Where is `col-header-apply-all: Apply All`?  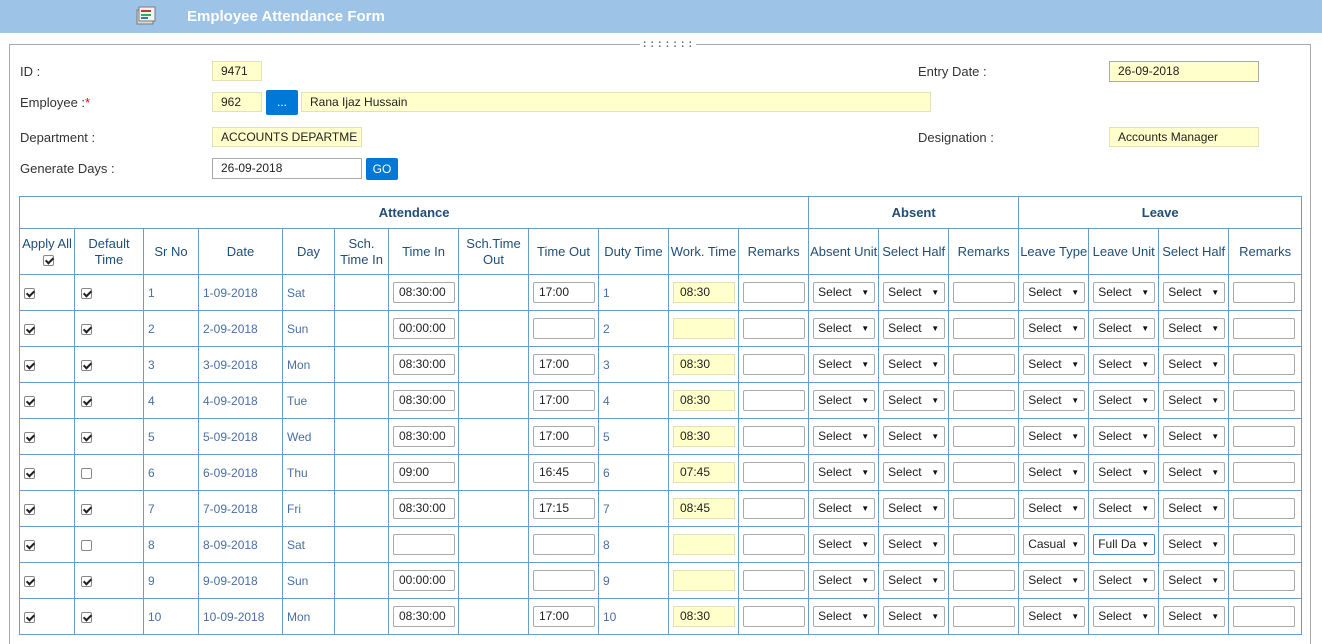
col-header-apply-all: Apply All is located at coordinates (47, 251).